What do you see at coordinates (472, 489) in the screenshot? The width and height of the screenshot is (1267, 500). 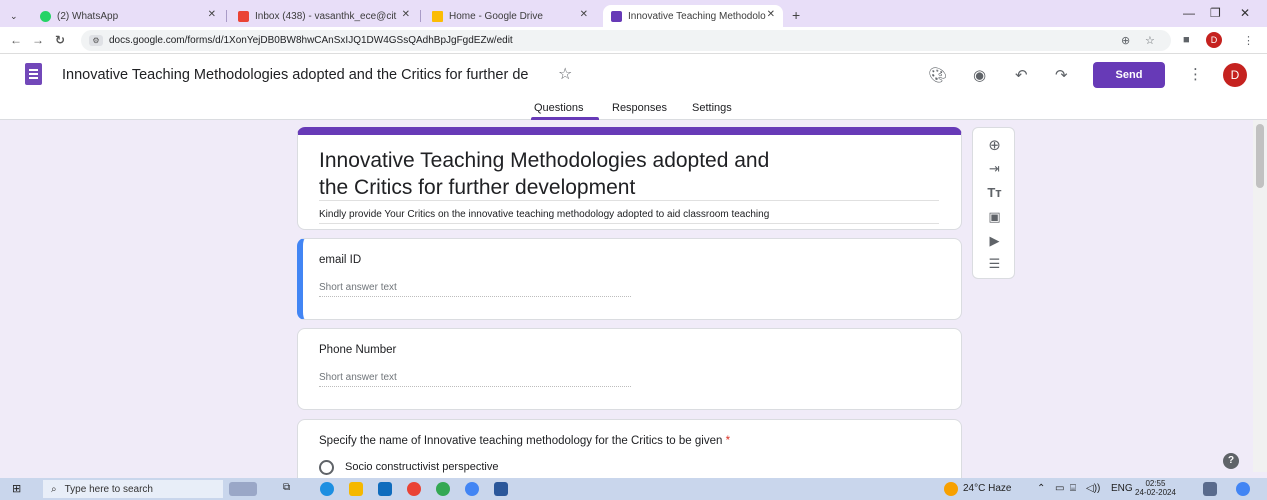 I see `chrome-second-profile-icon` at bounding box center [472, 489].